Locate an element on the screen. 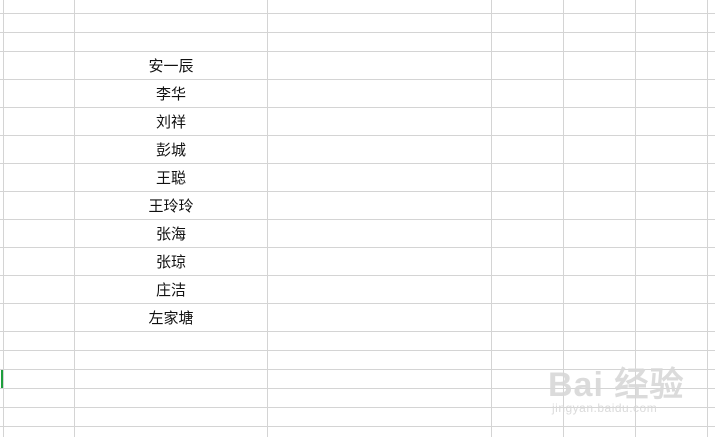 This screenshot has width=715, height=437. cell-name-9: 庄洁 is located at coordinates (171, 290).